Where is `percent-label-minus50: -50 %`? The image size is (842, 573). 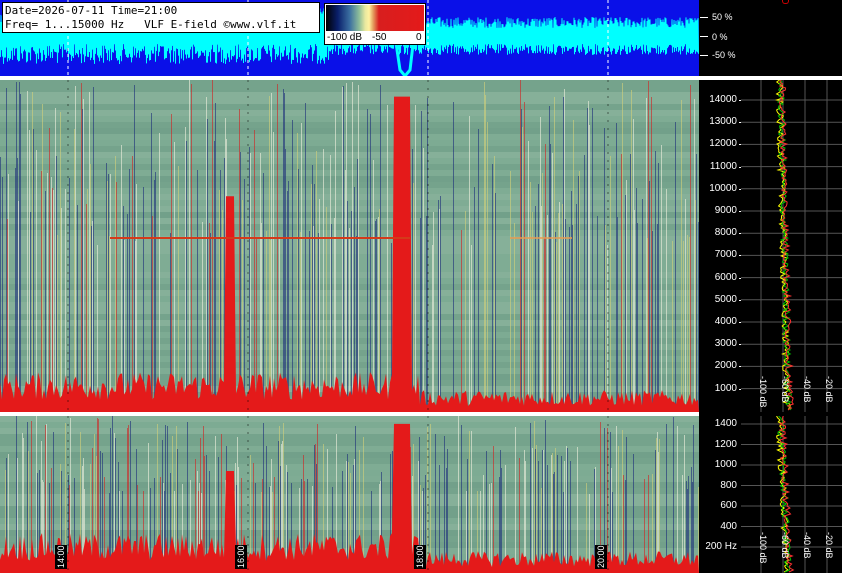
percent-label-minus50: -50 % is located at coordinates (724, 55).